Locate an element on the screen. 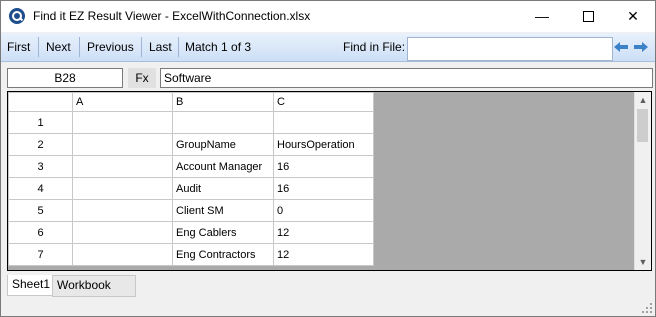 The image size is (656, 317). scroll-up-icon: ▲ is located at coordinates (643, 100).